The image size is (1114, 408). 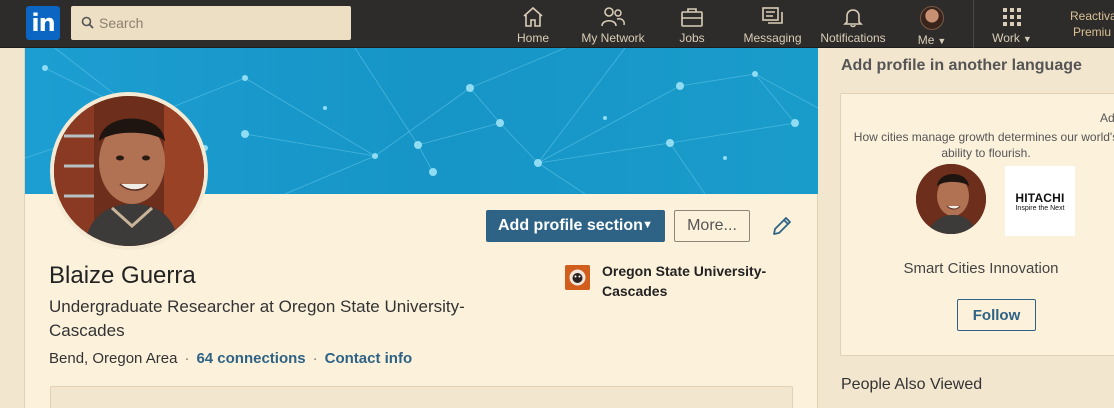 What do you see at coordinates (557, 24) in the screenshot?
I see `top-navigation-bar: in Home My Network Jobs` at bounding box center [557, 24].